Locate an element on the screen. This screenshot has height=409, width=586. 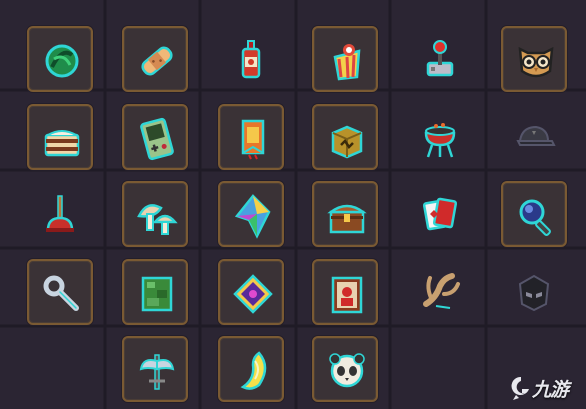
double-axe-icon is located at coordinates (157, 372).